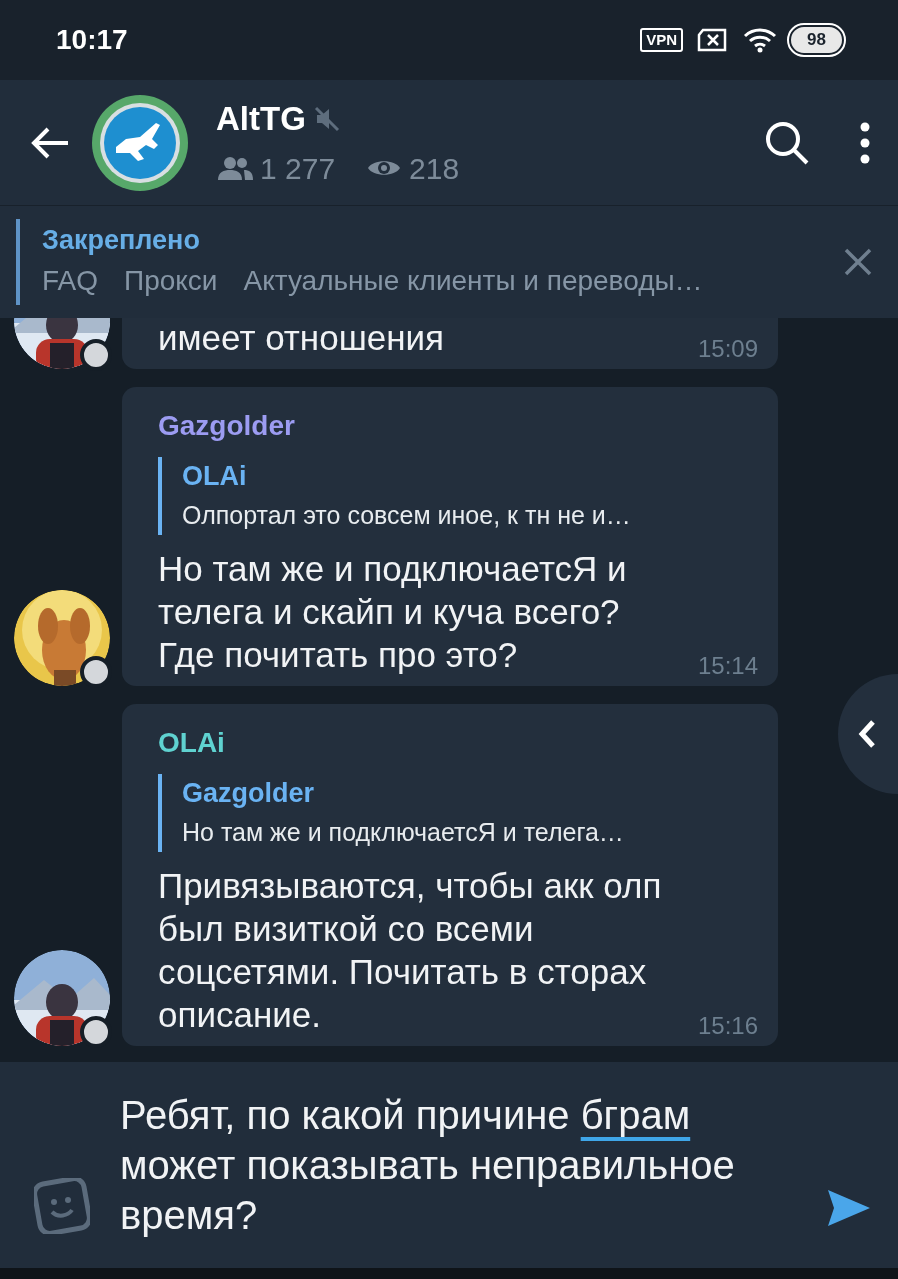 The width and height of the screenshot is (898, 1279). What do you see at coordinates (473, 1165) in the screenshot?
I see `message-input: Ребят, по какой причине бграм может показывать неправильное время?` at bounding box center [473, 1165].